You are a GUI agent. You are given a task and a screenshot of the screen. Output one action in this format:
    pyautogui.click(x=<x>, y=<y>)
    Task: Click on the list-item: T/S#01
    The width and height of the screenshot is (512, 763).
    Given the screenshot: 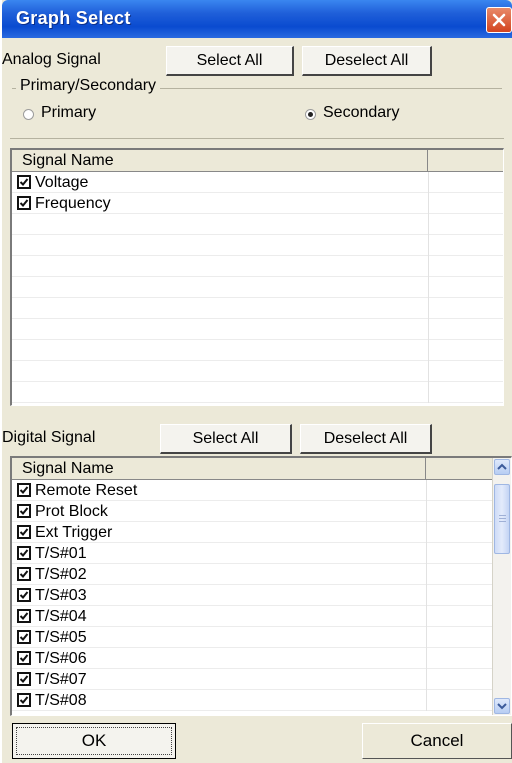 What is the action you would take?
    pyautogui.click(x=253, y=553)
    